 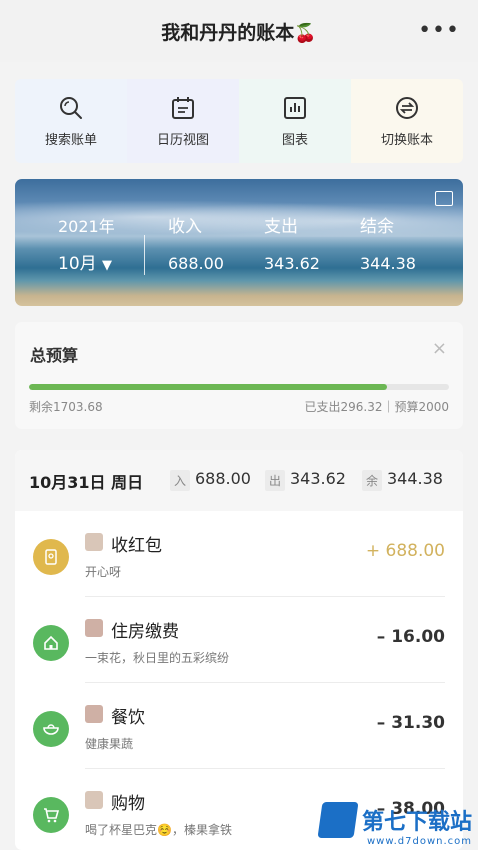 What do you see at coordinates (239, 640) in the screenshot?
I see `transaction-row: 住房缴费 一束花，秋日里的五彩缤纷 – 16.00` at bounding box center [239, 640].